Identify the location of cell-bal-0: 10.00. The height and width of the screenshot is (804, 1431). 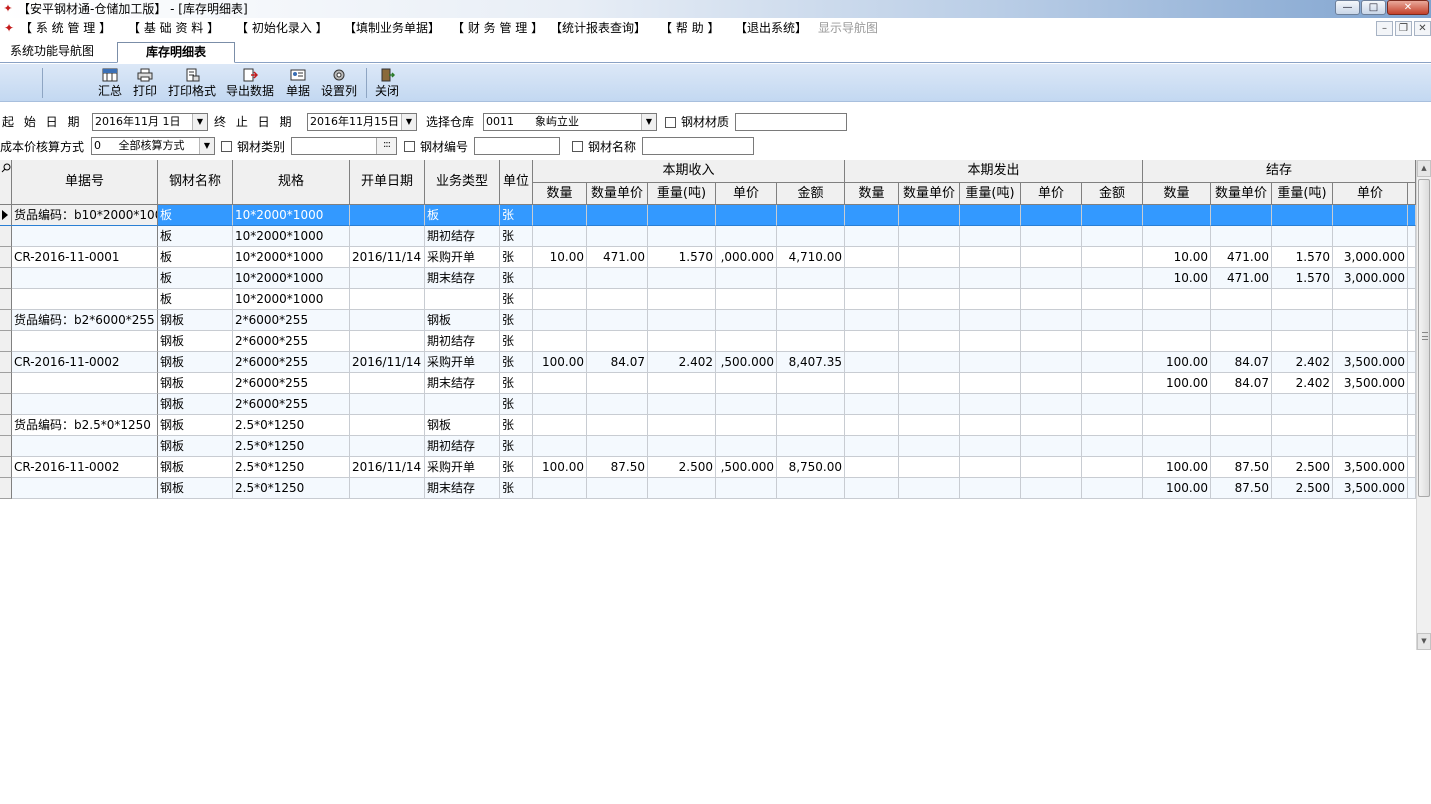
(1177, 257).